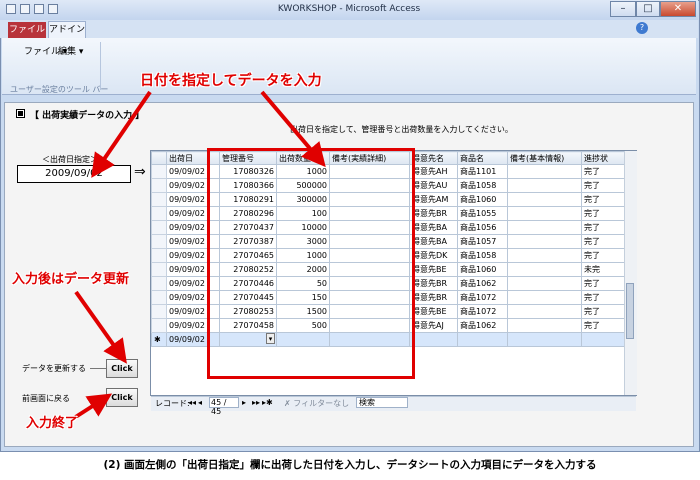  Describe the element at coordinates (231, 81) in the screenshot. I see `annotation-enter-data: 日付を指定してデータを入力` at that location.